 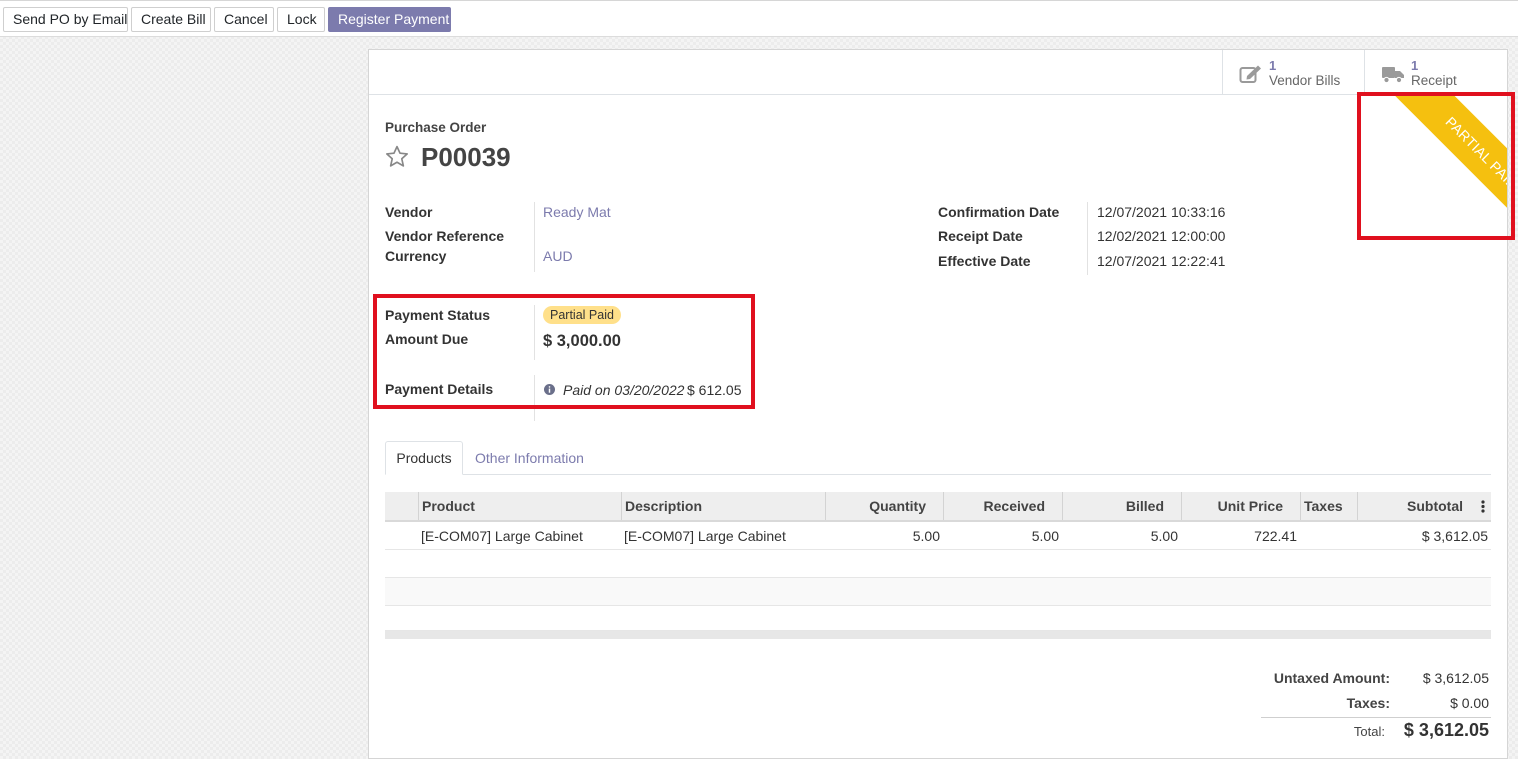 What do you see at coordinates (1369, 731) in the screenshot?
I see `total-label: Total:` at bounding box center [1369, 731].